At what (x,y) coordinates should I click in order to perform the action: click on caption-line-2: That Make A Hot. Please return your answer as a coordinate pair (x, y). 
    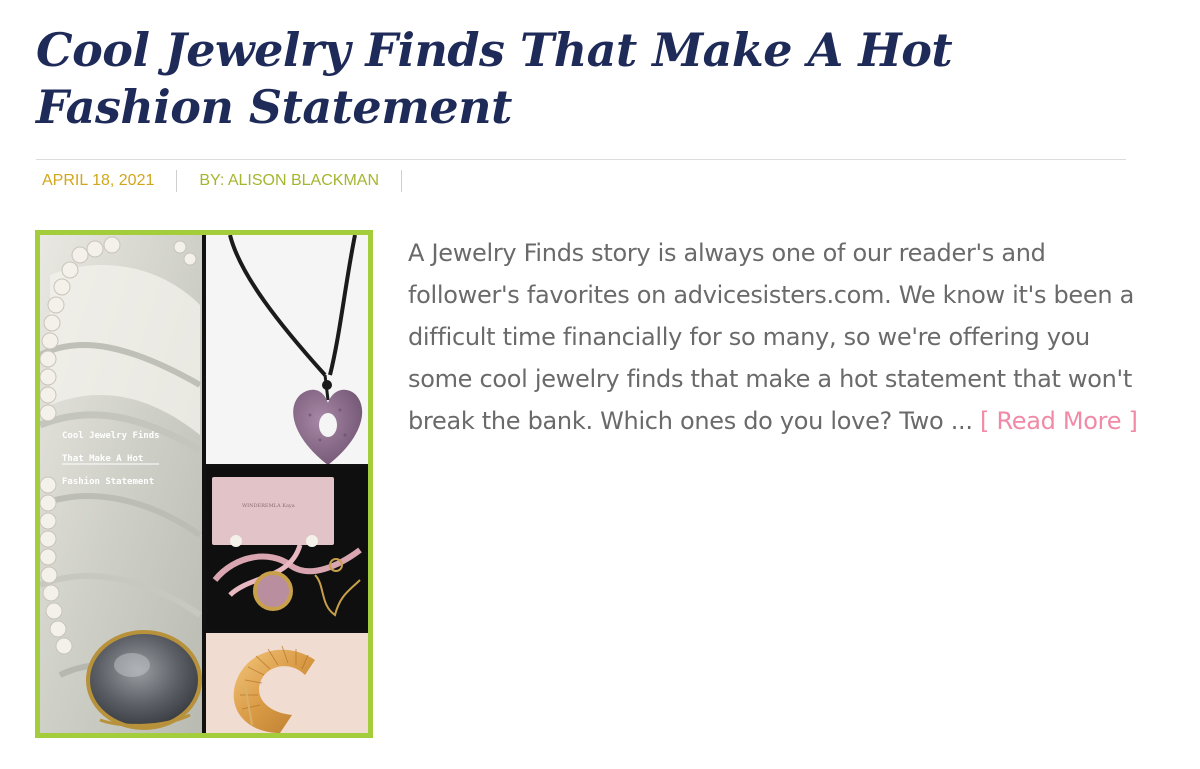
    Looking at the image, I should click on (102, 459).